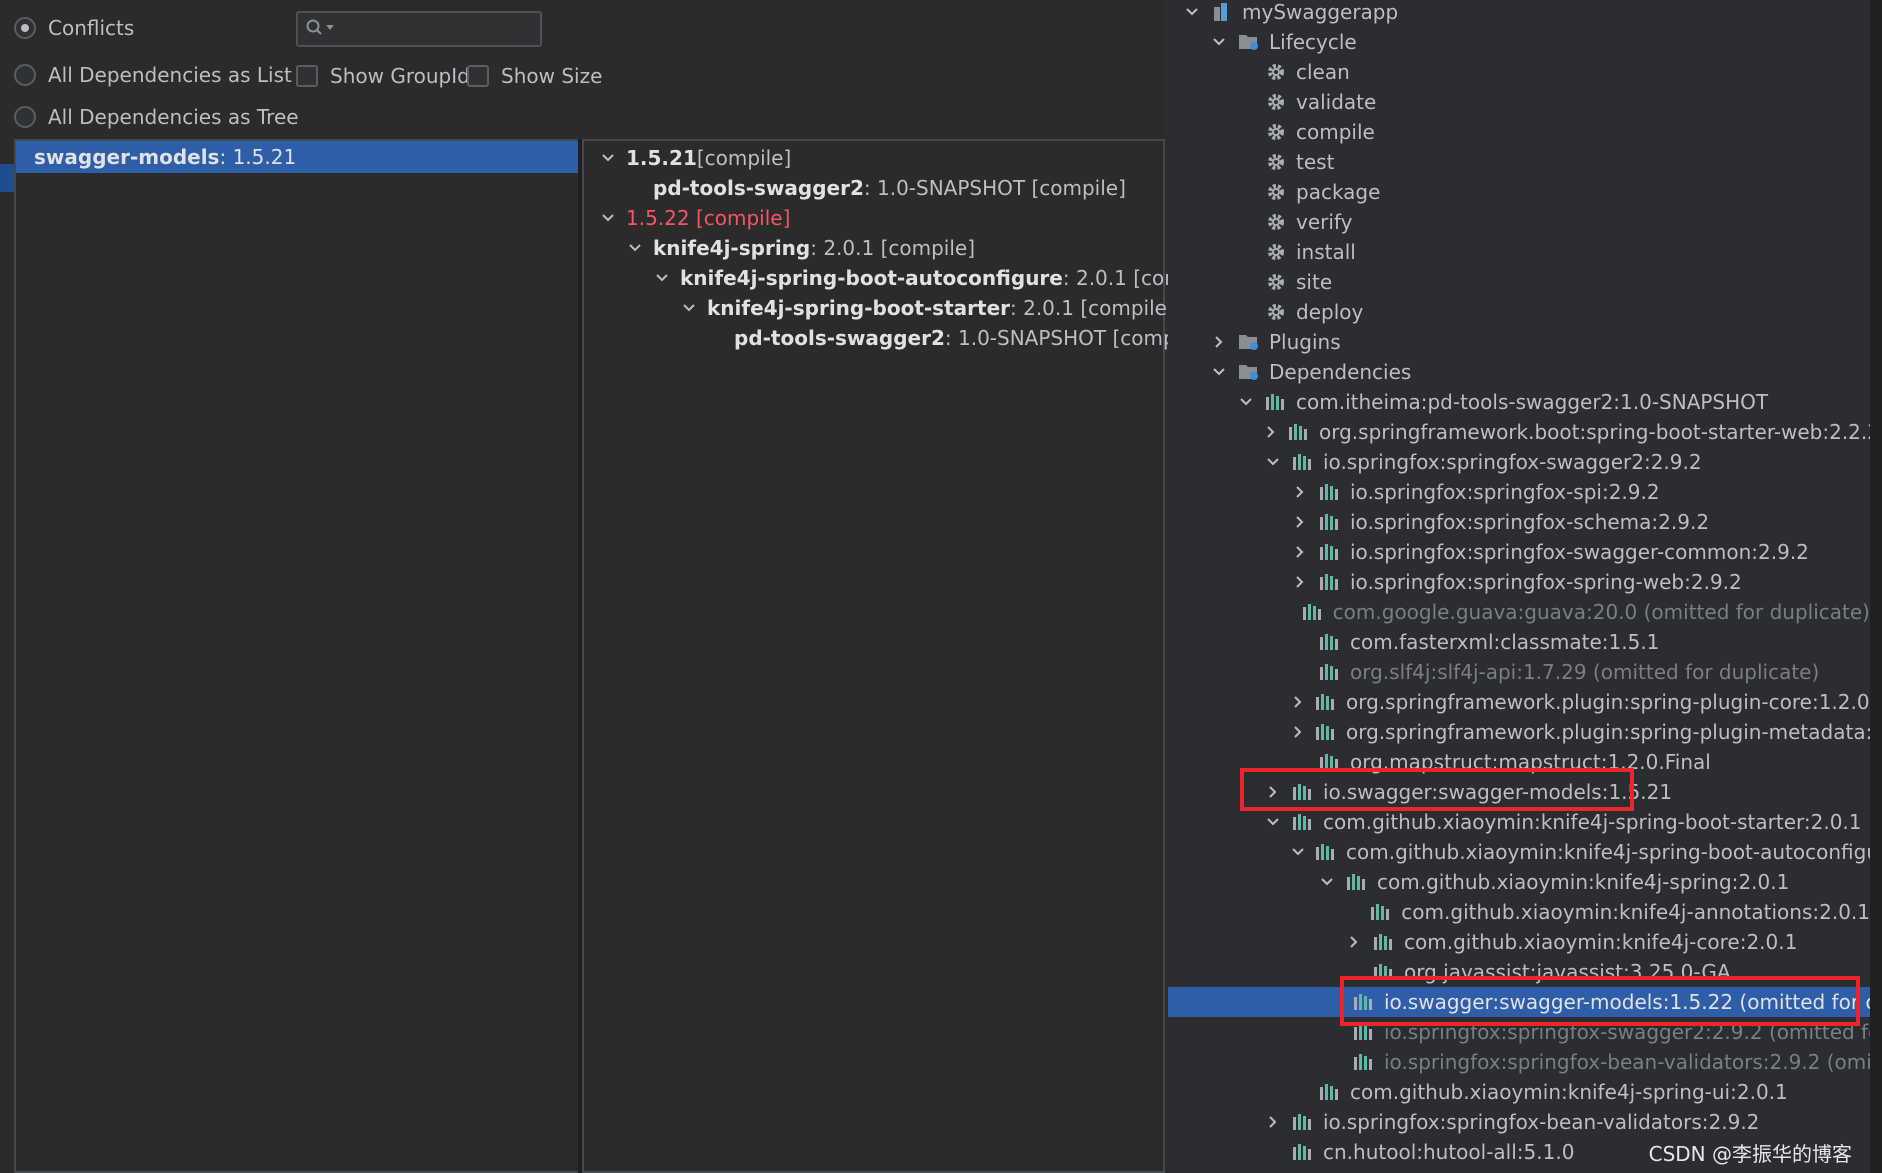 The image size is (1882, 1173). Describe the element at coordinates (1315, 162) in the screenshot. I see `maven-tree-label: test` at that location.